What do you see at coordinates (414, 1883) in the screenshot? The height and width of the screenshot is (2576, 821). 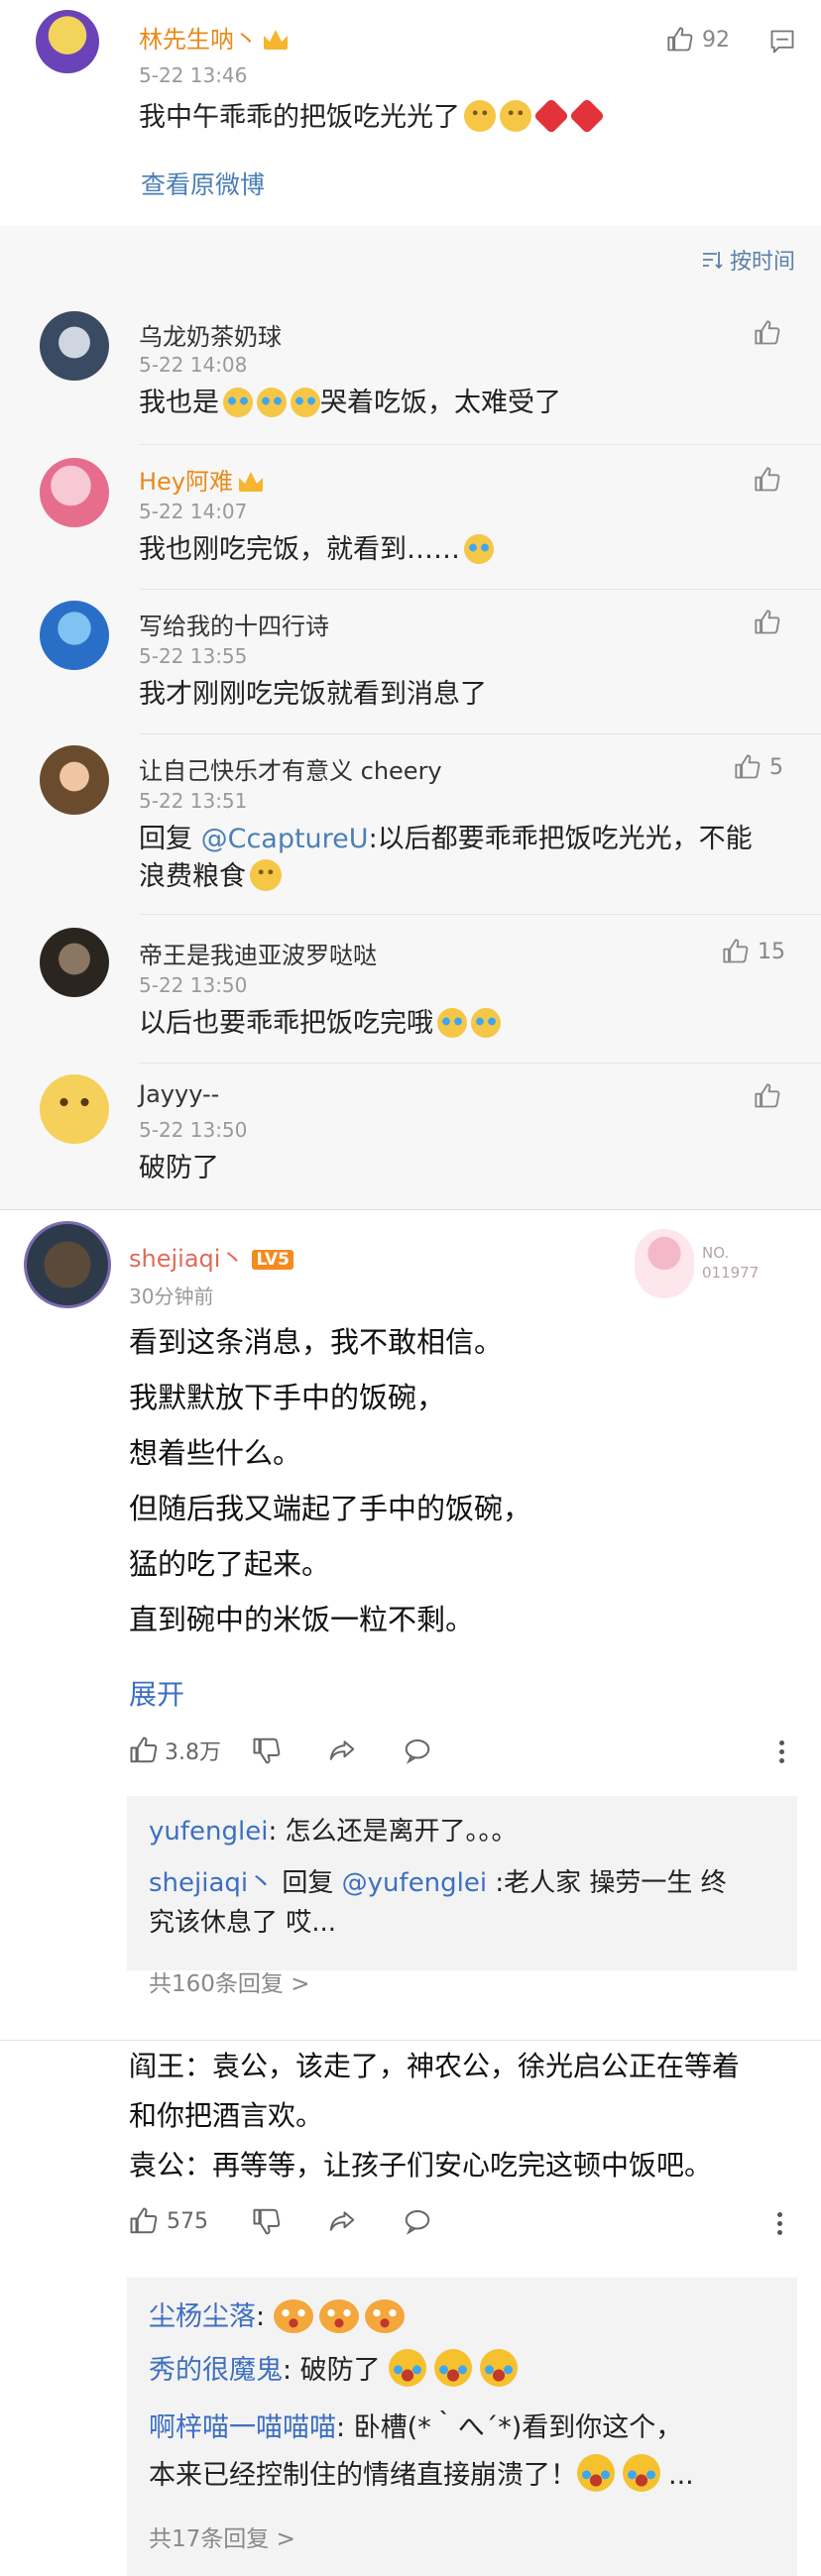 I see `mention-link: @yufenglei` at bounding box center [414, 1883].